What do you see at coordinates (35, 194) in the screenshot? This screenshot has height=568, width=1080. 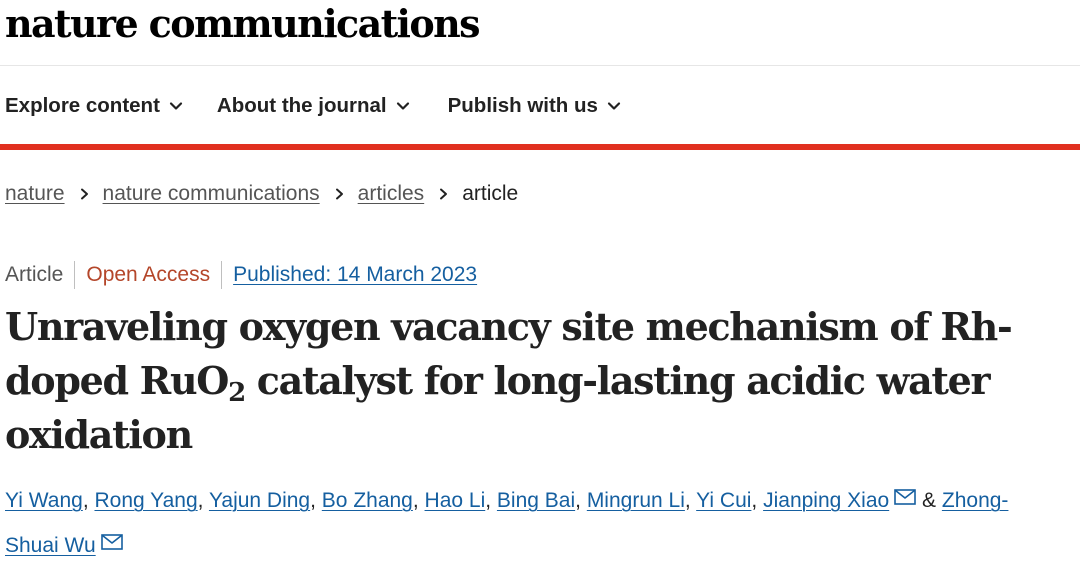 I see `breadcrumb-nature: nature` at bounding box center [35, 194].